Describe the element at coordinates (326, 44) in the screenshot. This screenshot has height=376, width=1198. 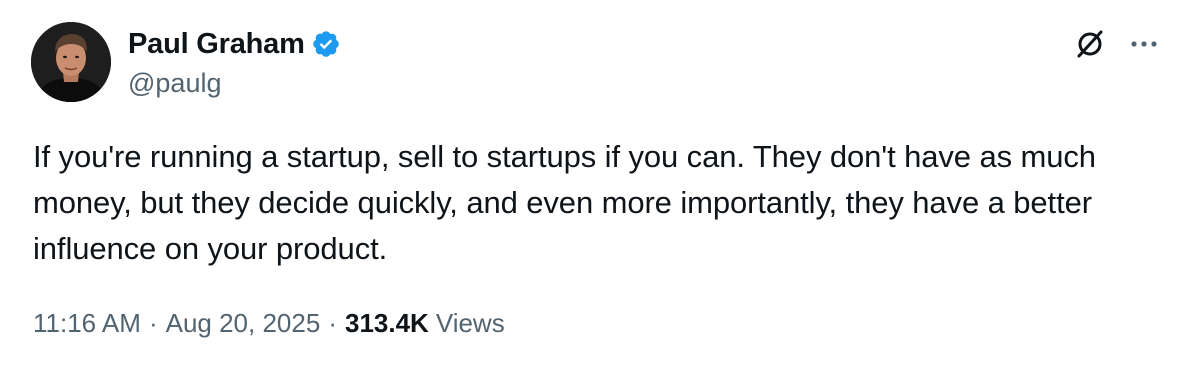
I see `verified-badge-icon` at that location.